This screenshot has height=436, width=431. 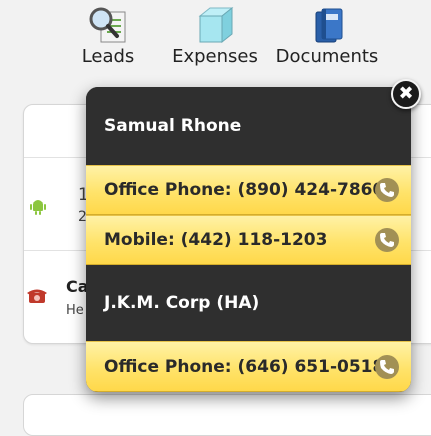 I want to click on close-popup-button: ✖, so click(x=406, y=94).